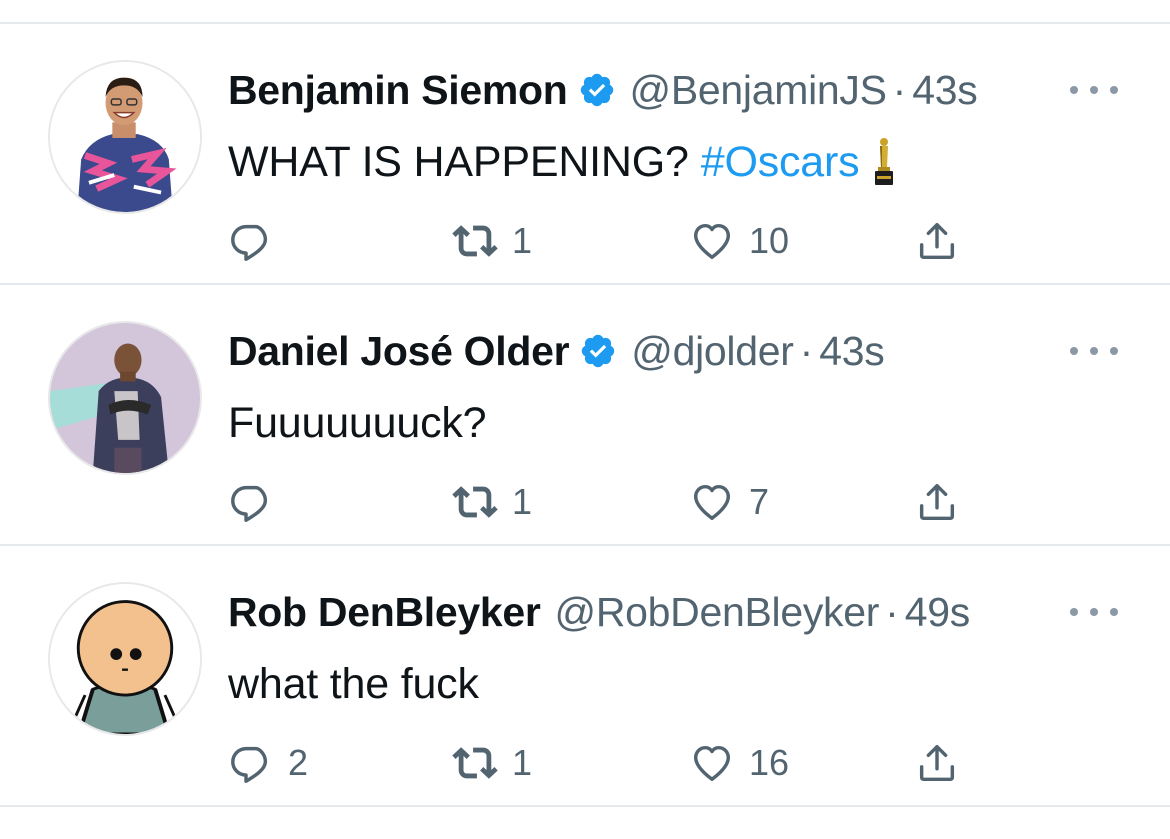  Describe the element at coordinates (759, 501) in the screenshot. I see `like-count: 7` at that location.